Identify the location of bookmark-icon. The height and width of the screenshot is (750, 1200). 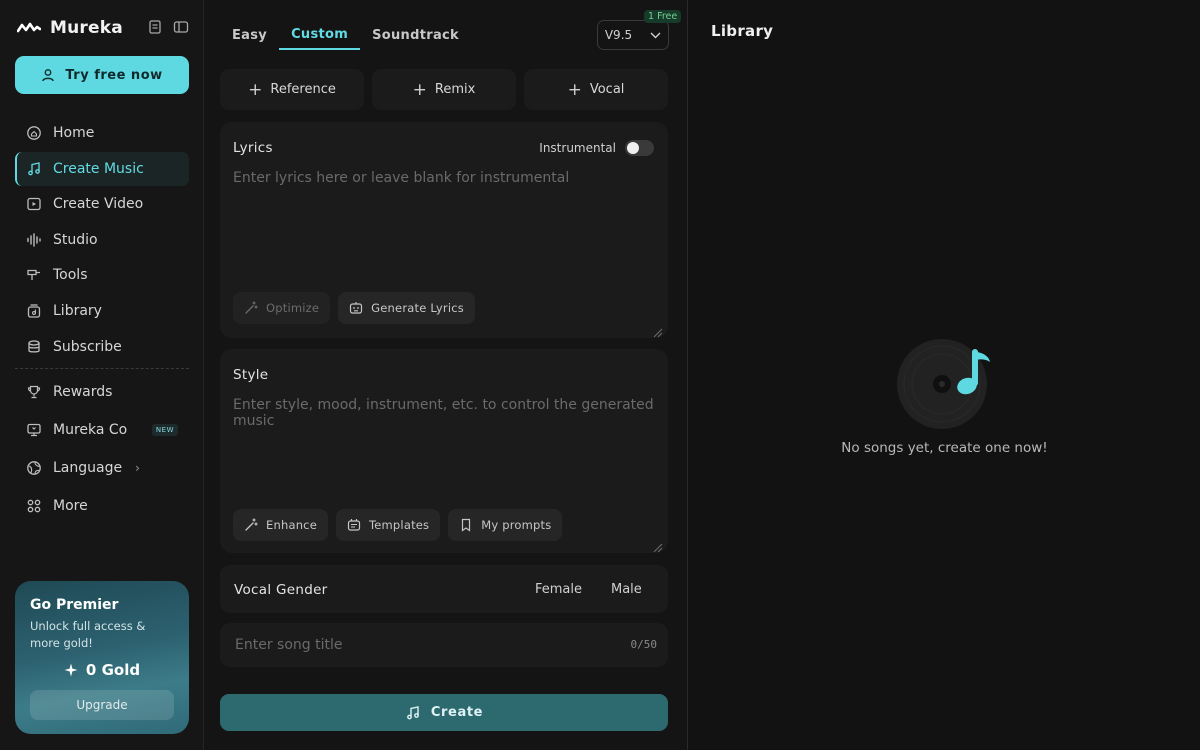
(466, 525).